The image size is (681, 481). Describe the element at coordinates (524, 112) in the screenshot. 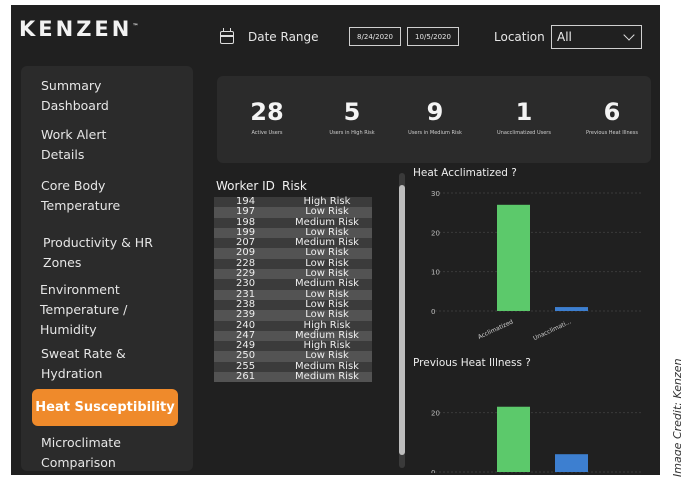

I see `kpi-value: 1` at that location.